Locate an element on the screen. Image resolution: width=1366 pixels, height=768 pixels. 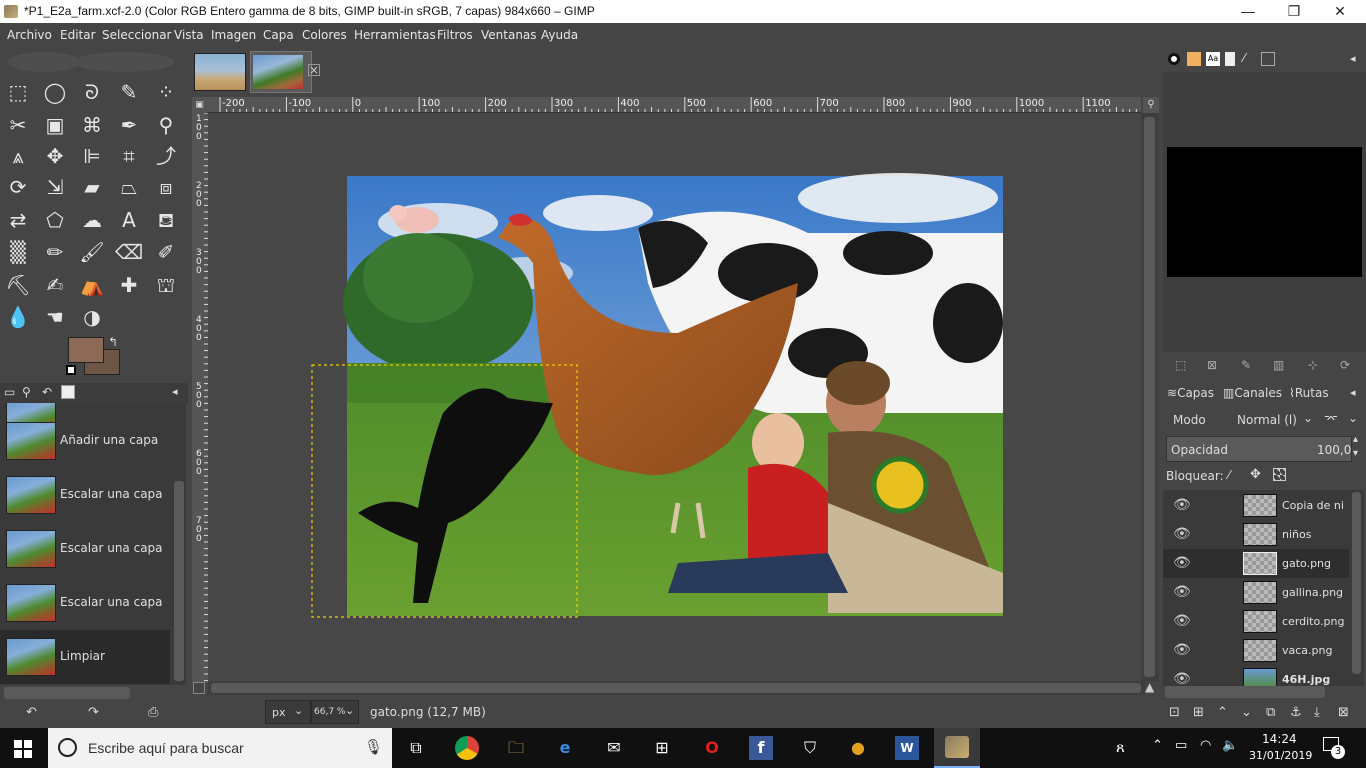
battery-icon: ▭ is located at coordinates (1181, 745).